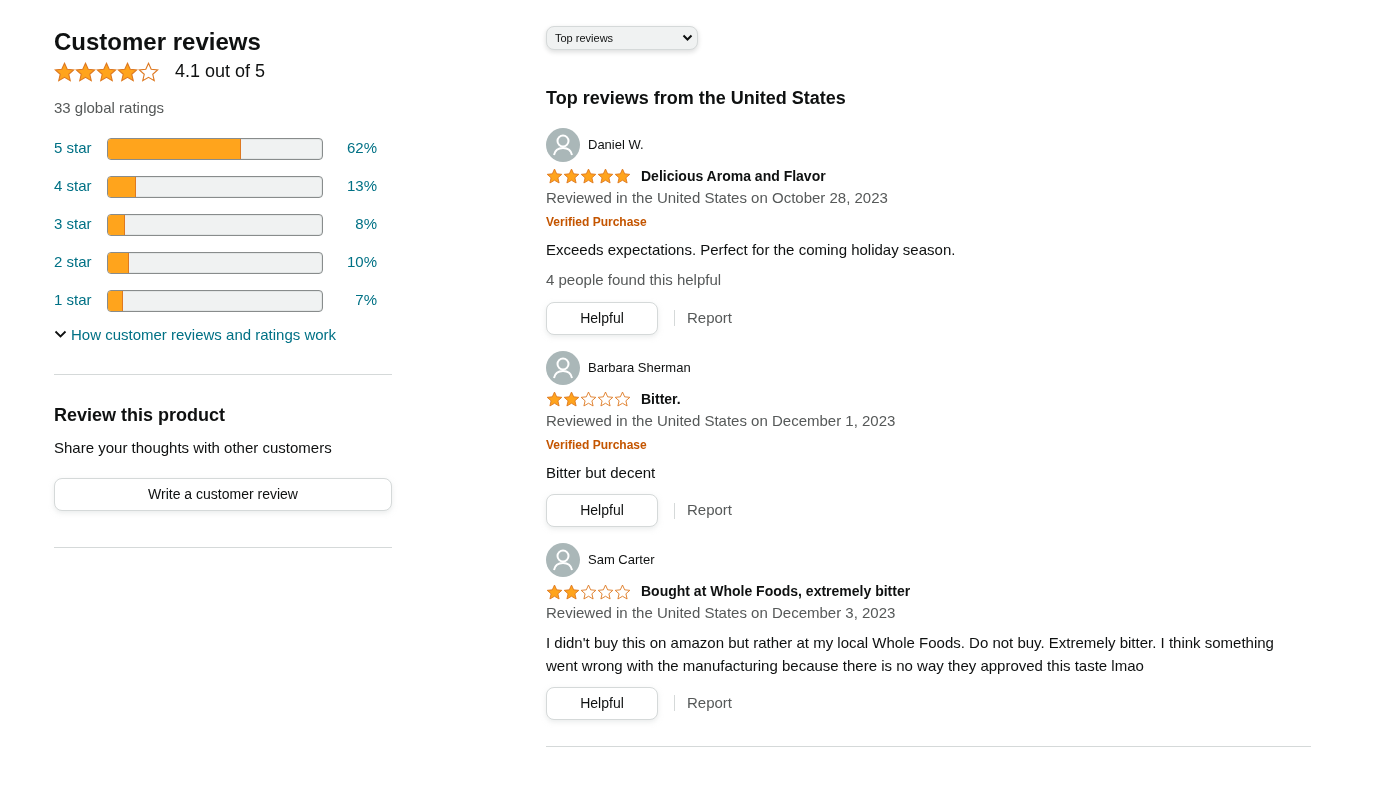  Describe the element at coordinates (776, 592) in the screenshot. I see `review-title: Bought at Whole Foods, extremely bitter` at that location.